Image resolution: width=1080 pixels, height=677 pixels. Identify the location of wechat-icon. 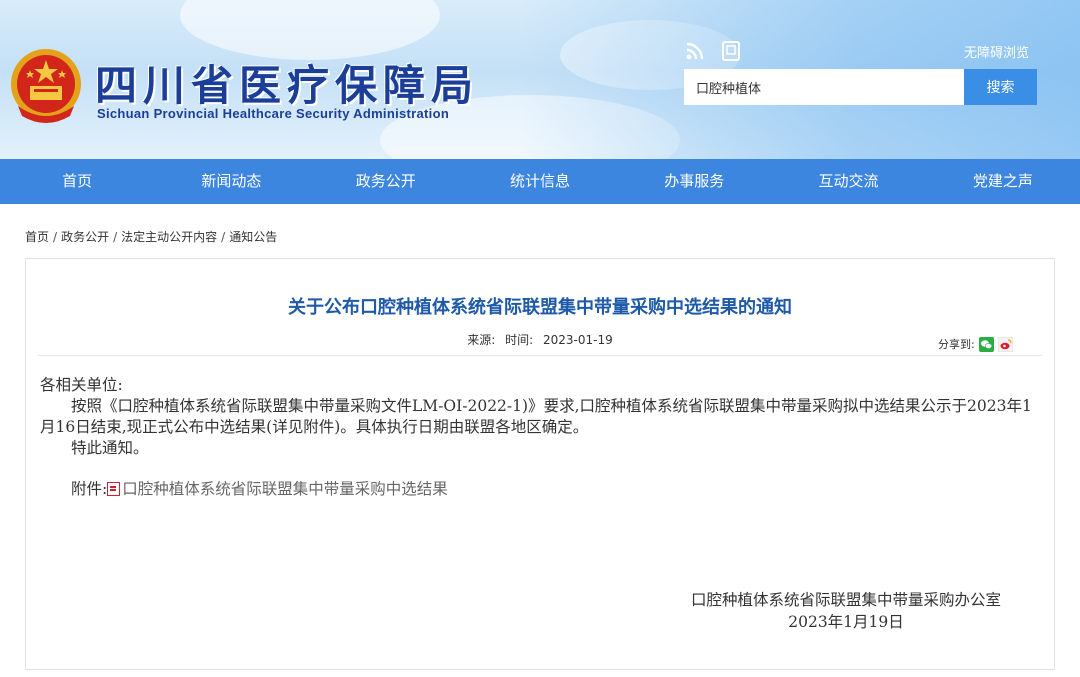
(986, 344).